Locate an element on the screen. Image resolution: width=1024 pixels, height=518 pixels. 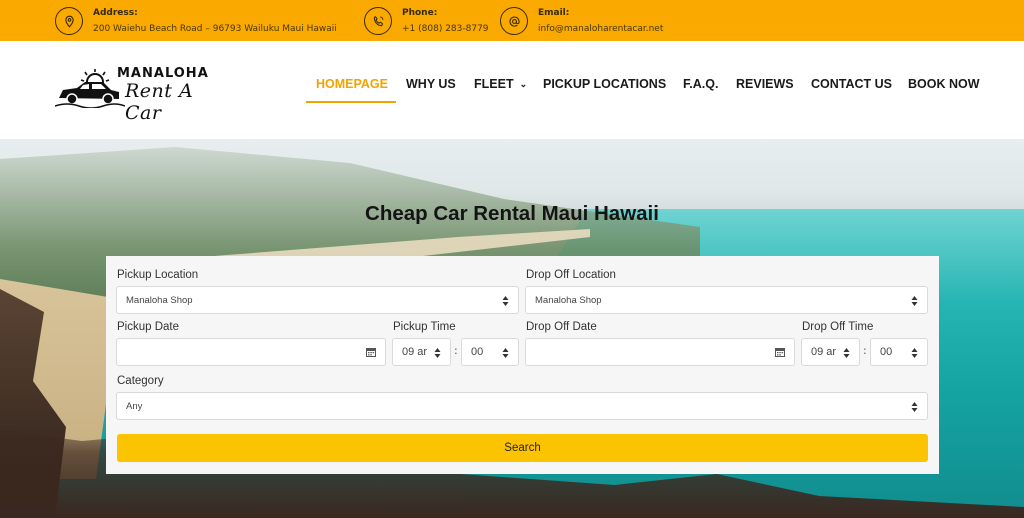
nav-pickup-locations: PICKUP LOCATIONS is located at coordinates (604, 84).